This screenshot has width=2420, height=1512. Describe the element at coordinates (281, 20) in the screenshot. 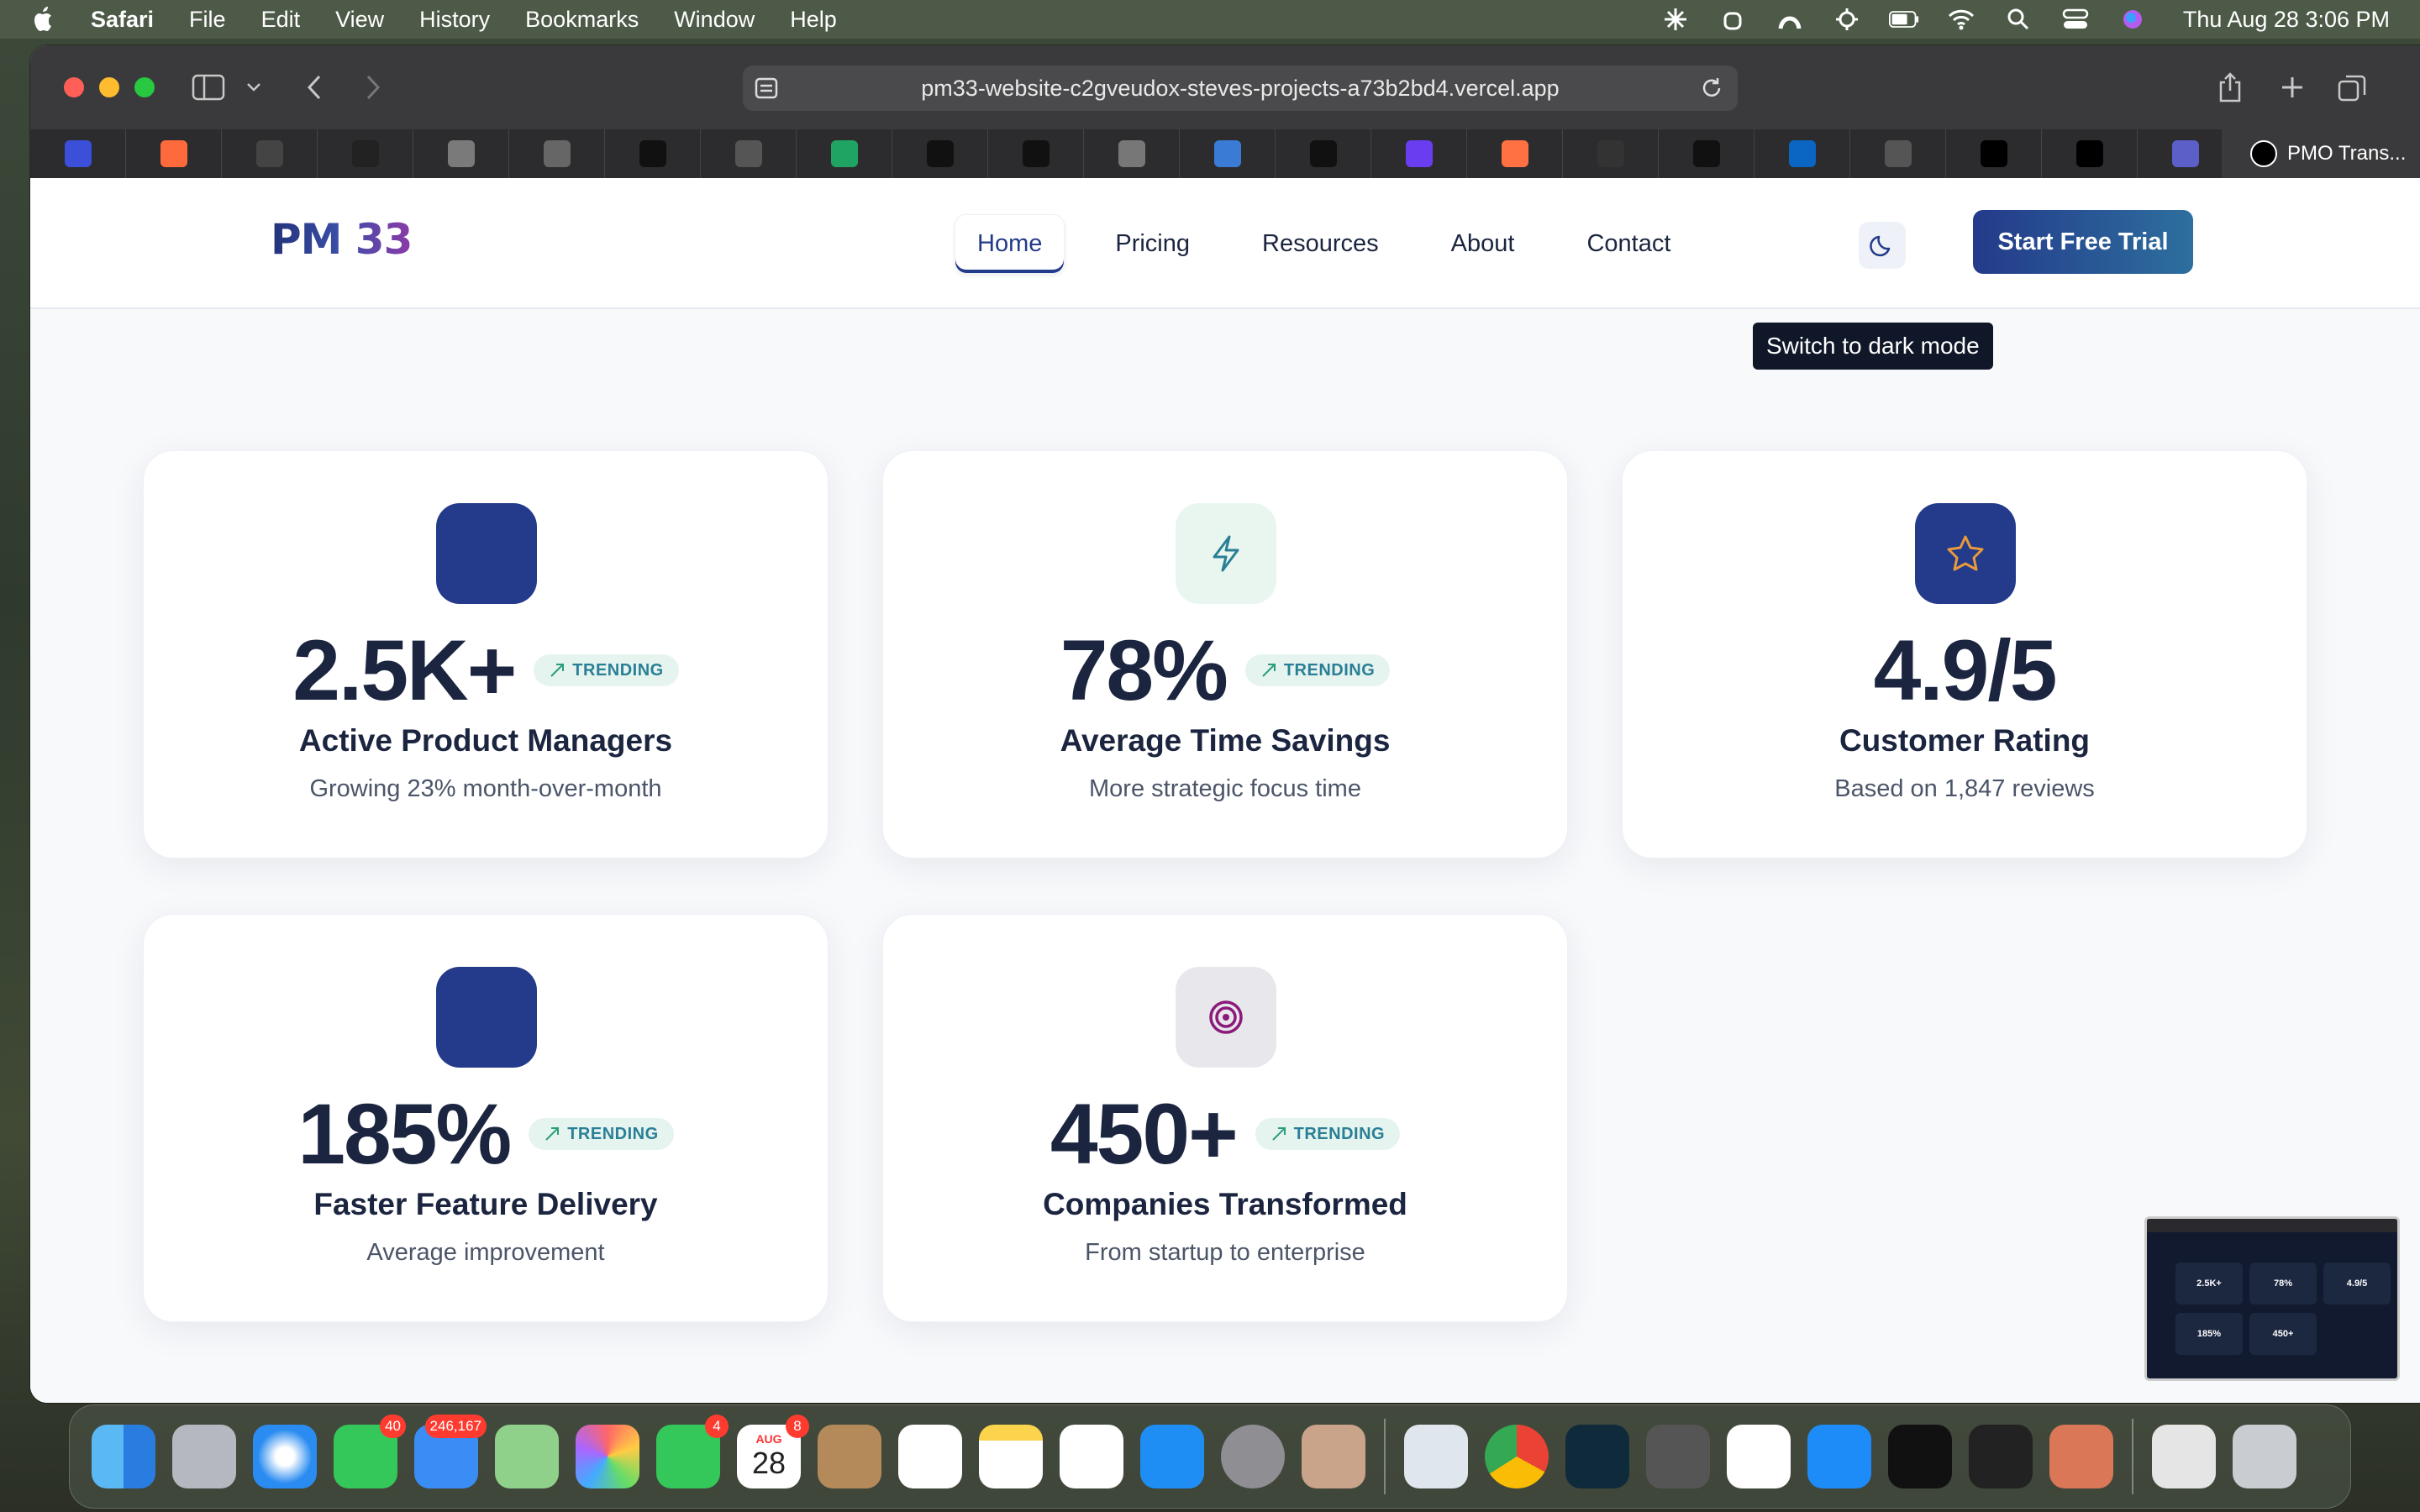

I see `menu-edit: Edit` at that location.